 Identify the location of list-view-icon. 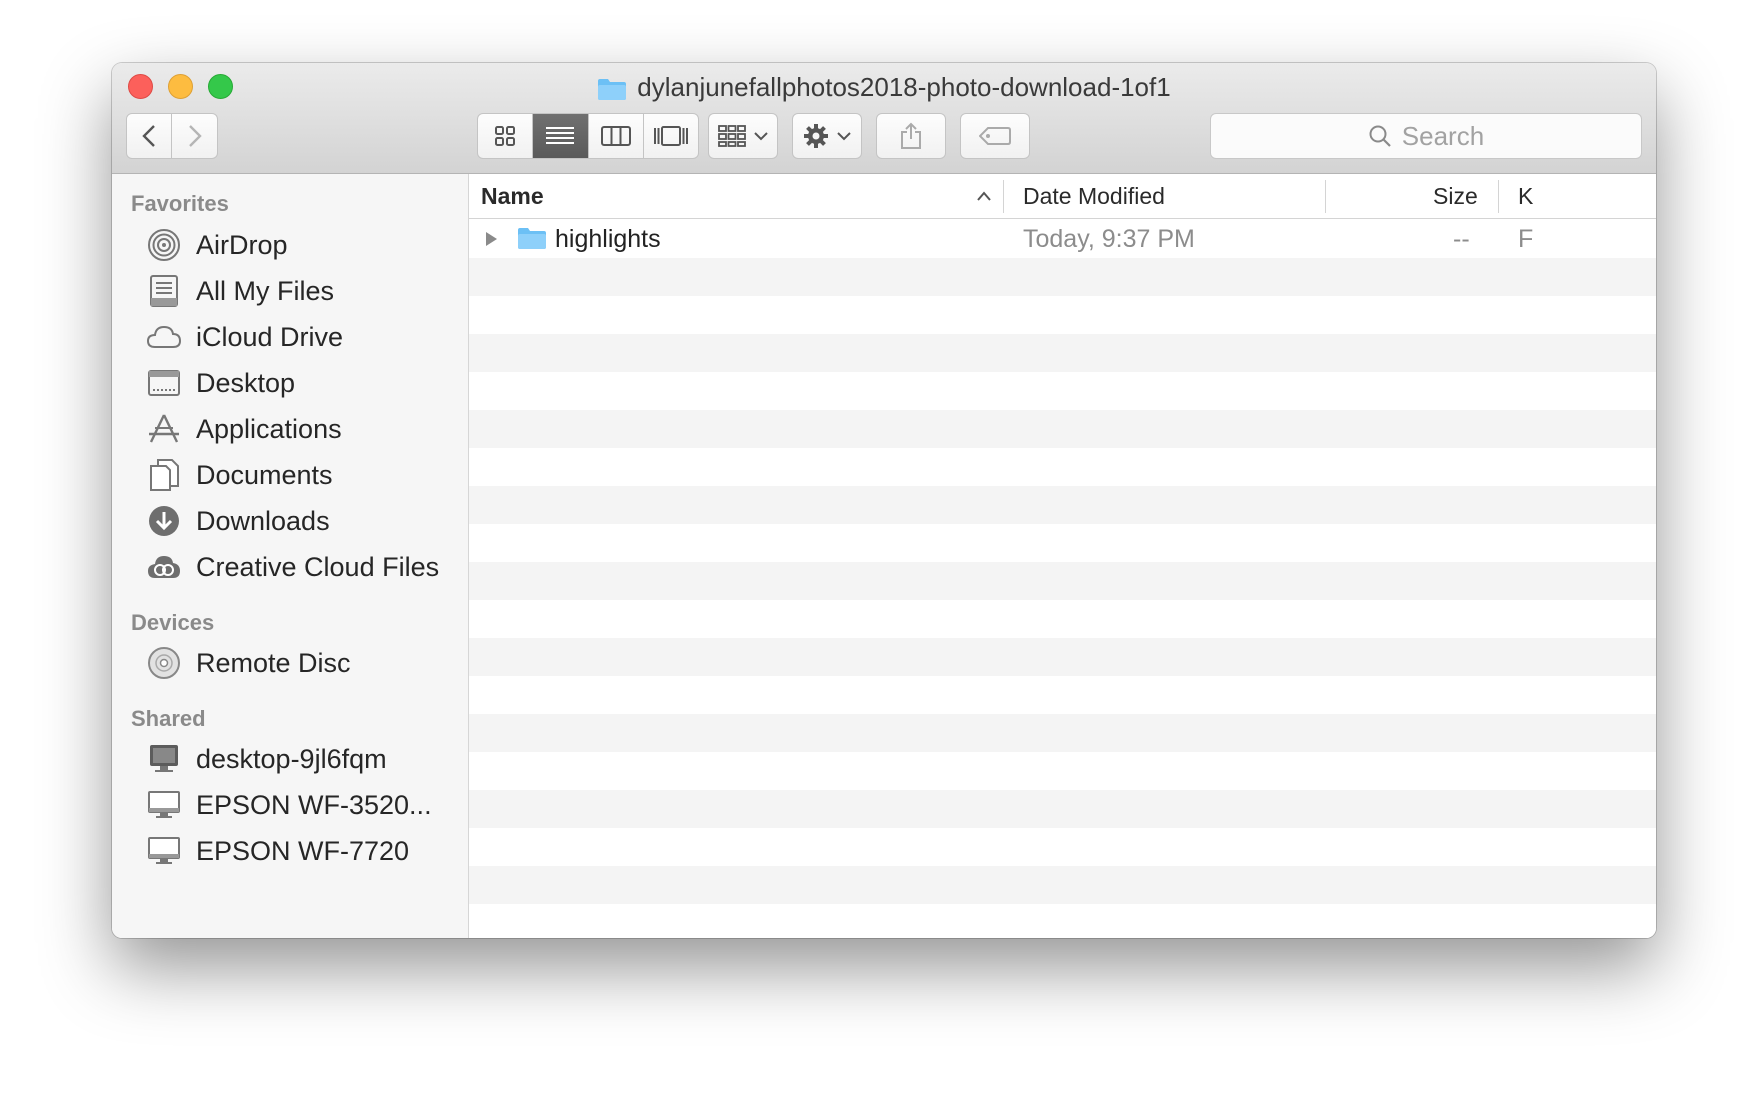
(560, 135).